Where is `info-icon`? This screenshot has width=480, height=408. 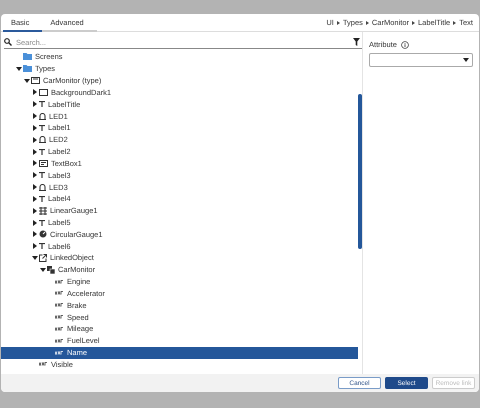 info-icon is located at coordinates (404, 44).